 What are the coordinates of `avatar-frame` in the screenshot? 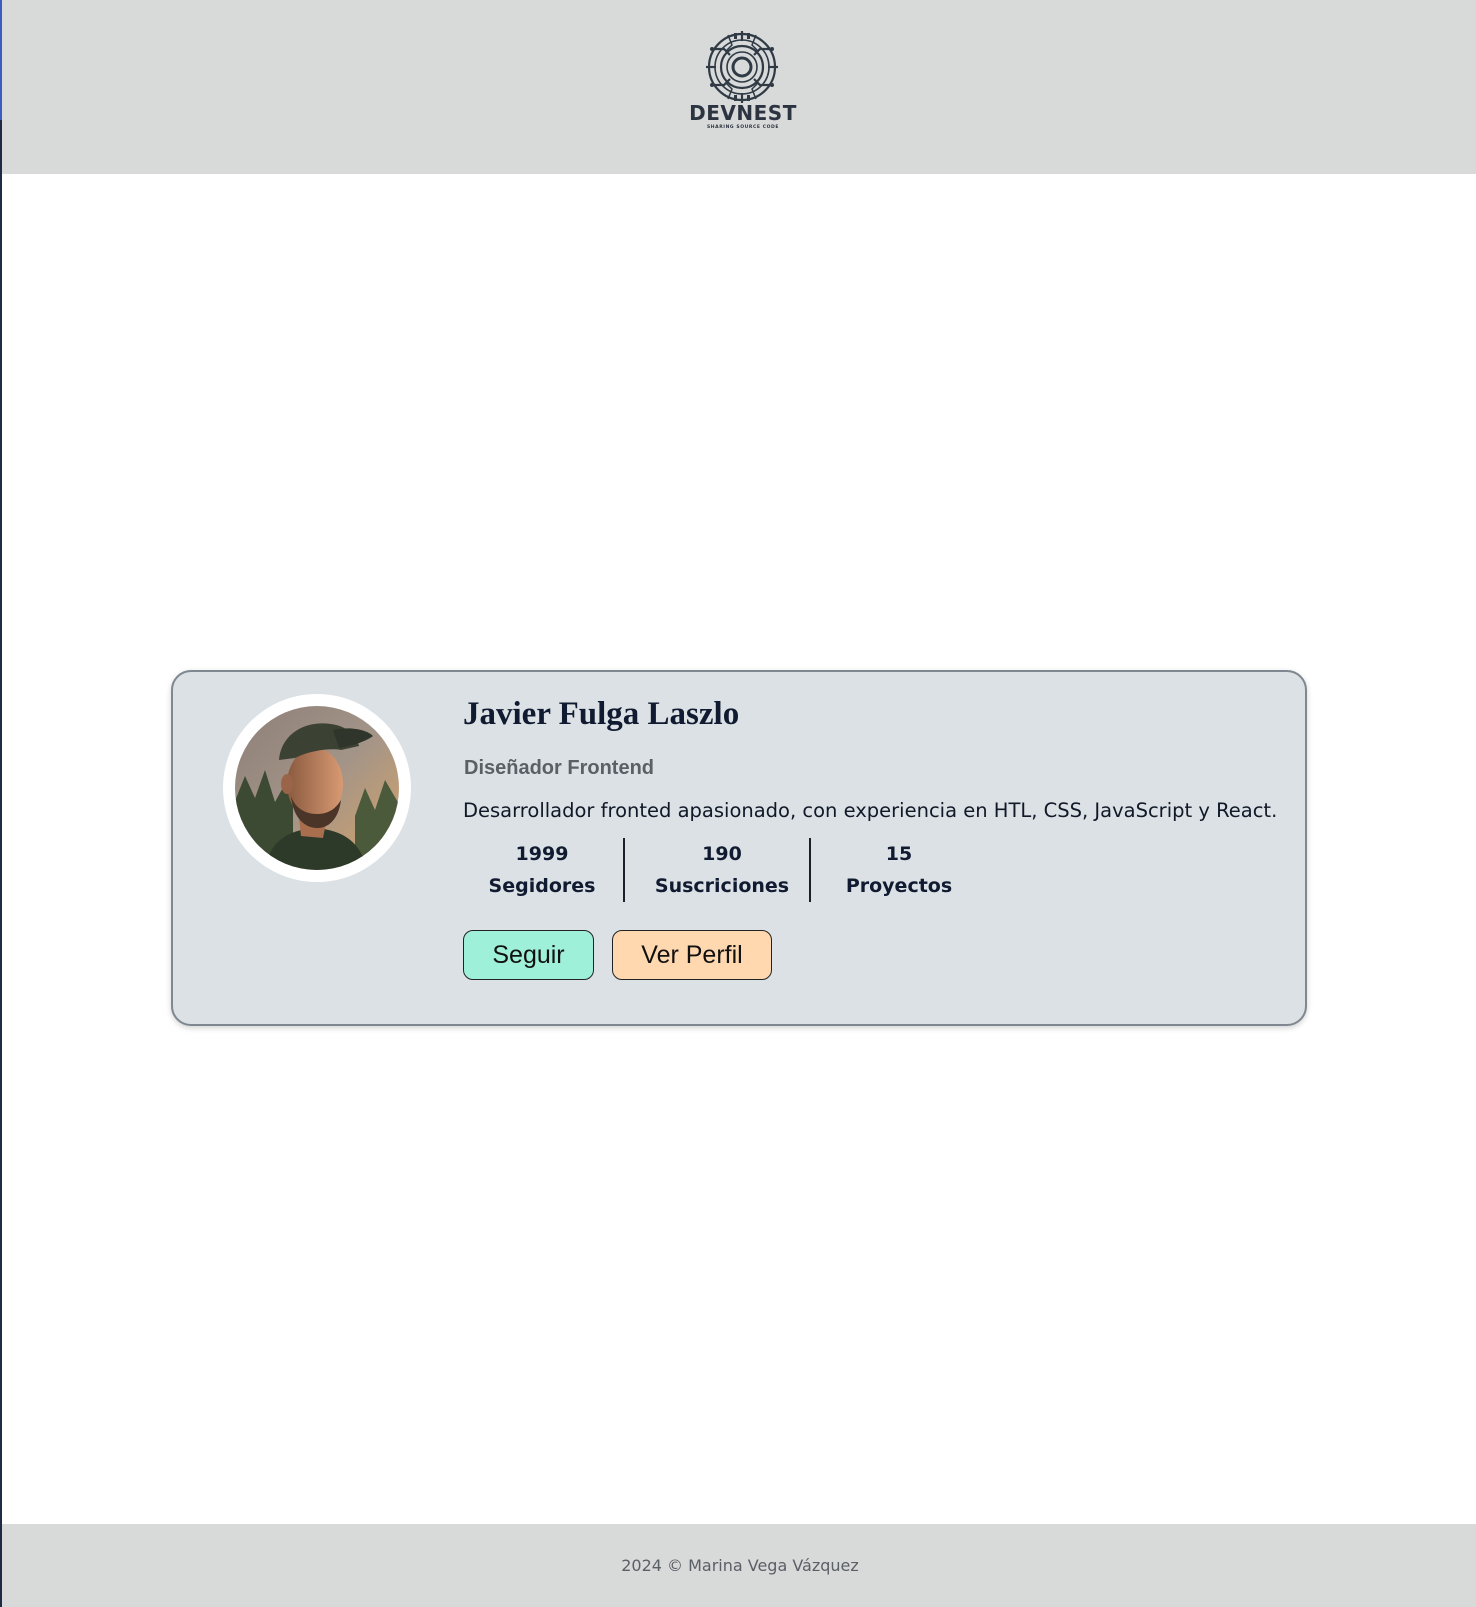 It's located at (317, 788).